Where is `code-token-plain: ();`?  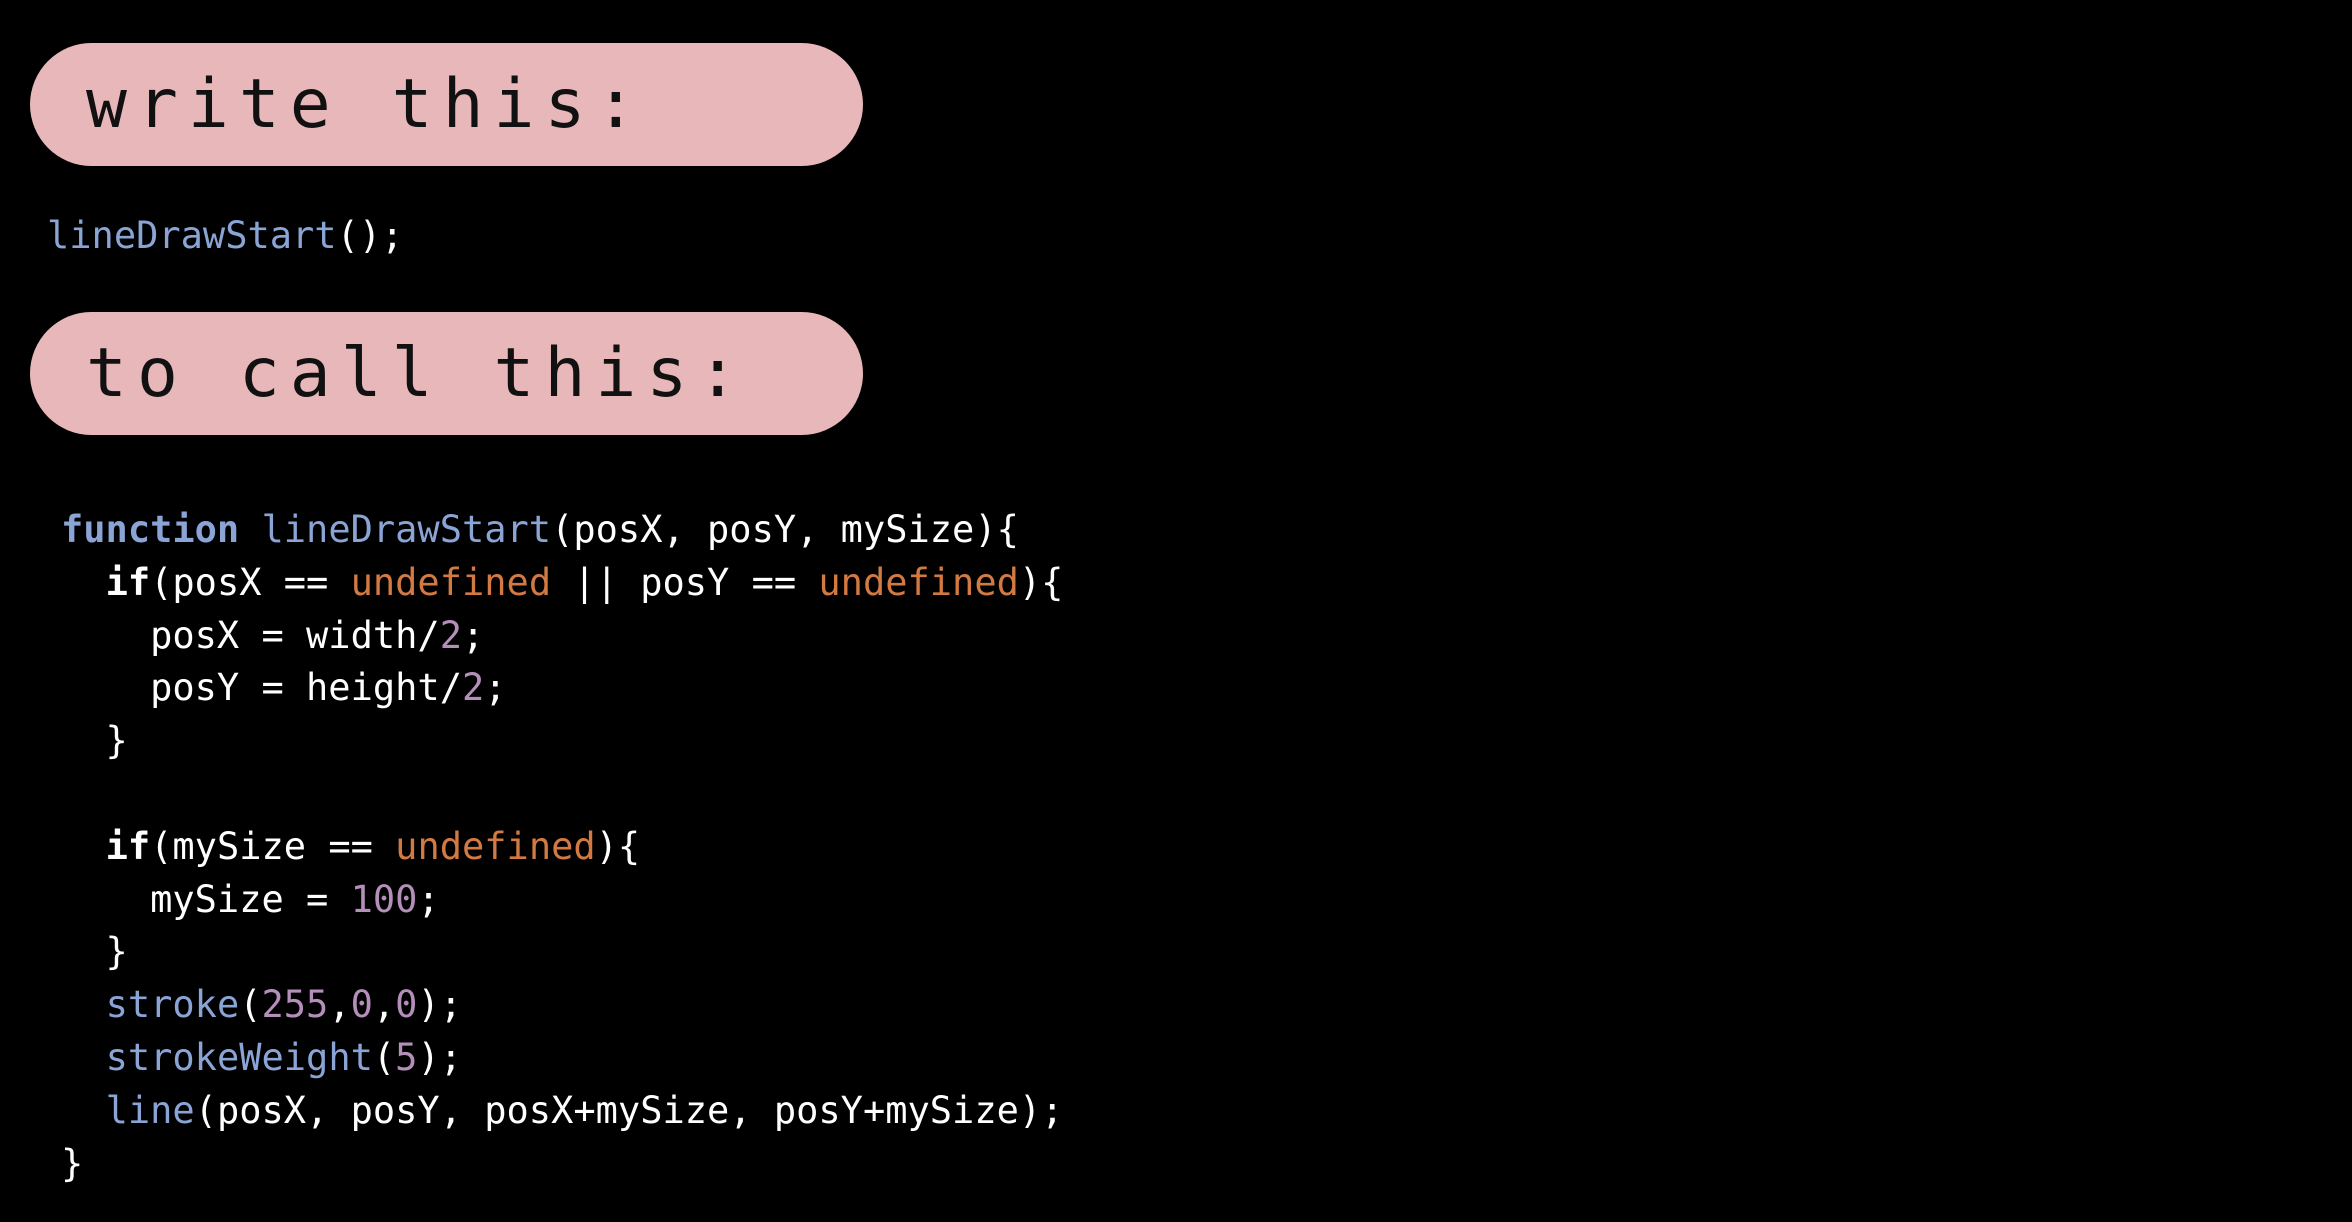 code-token-plain: (); is located at coordinates (370, 235).